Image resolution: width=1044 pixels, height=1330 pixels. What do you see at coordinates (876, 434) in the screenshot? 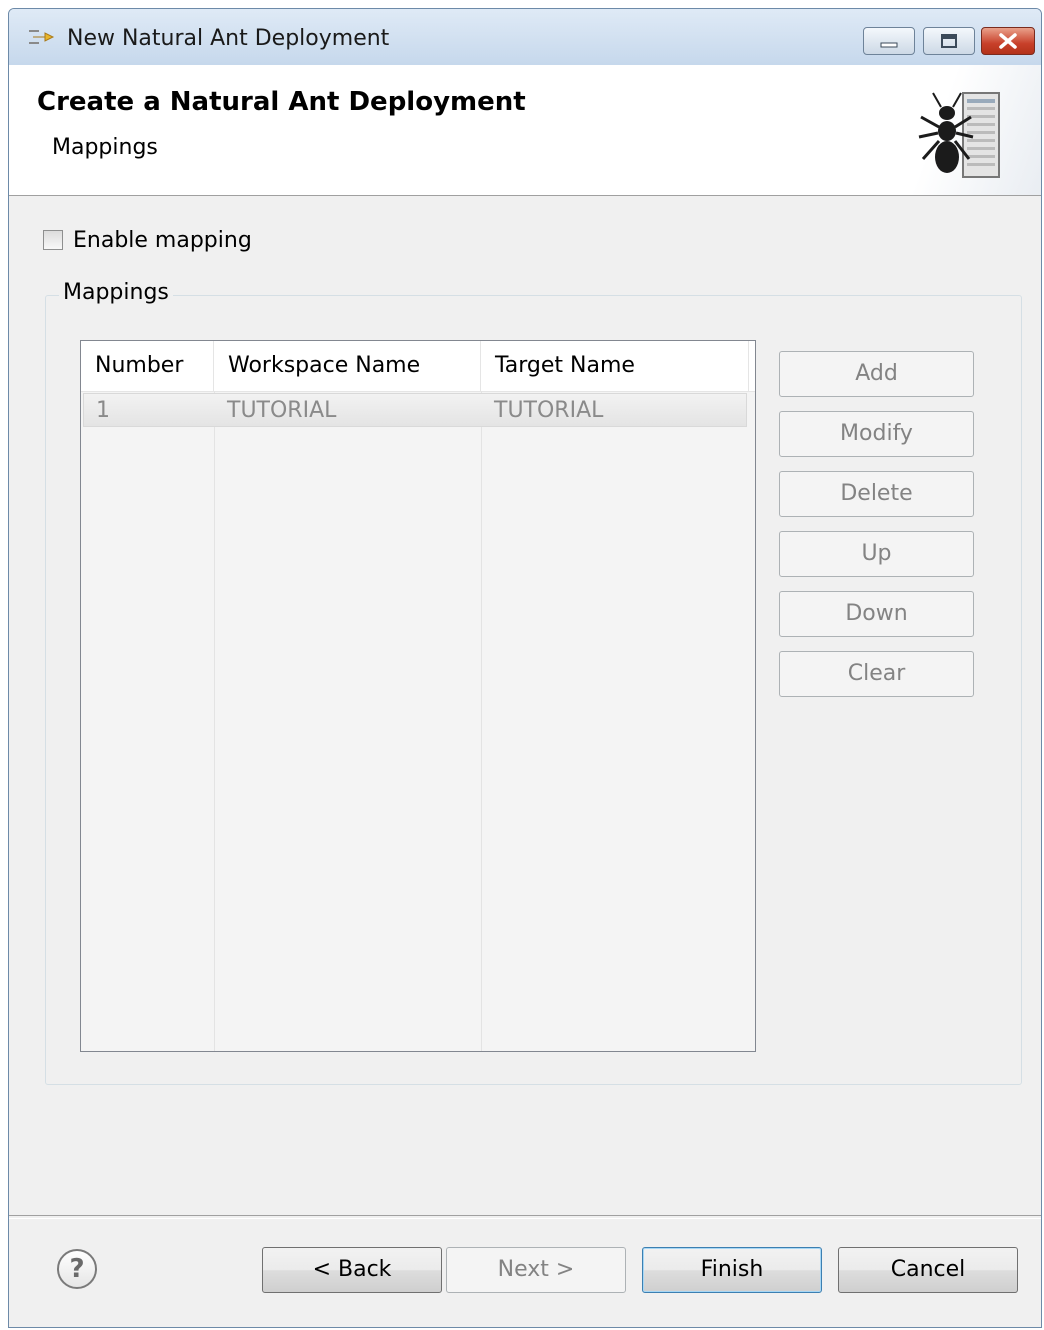
I see `modify-button: Modify` at bounding box center [876, 434].